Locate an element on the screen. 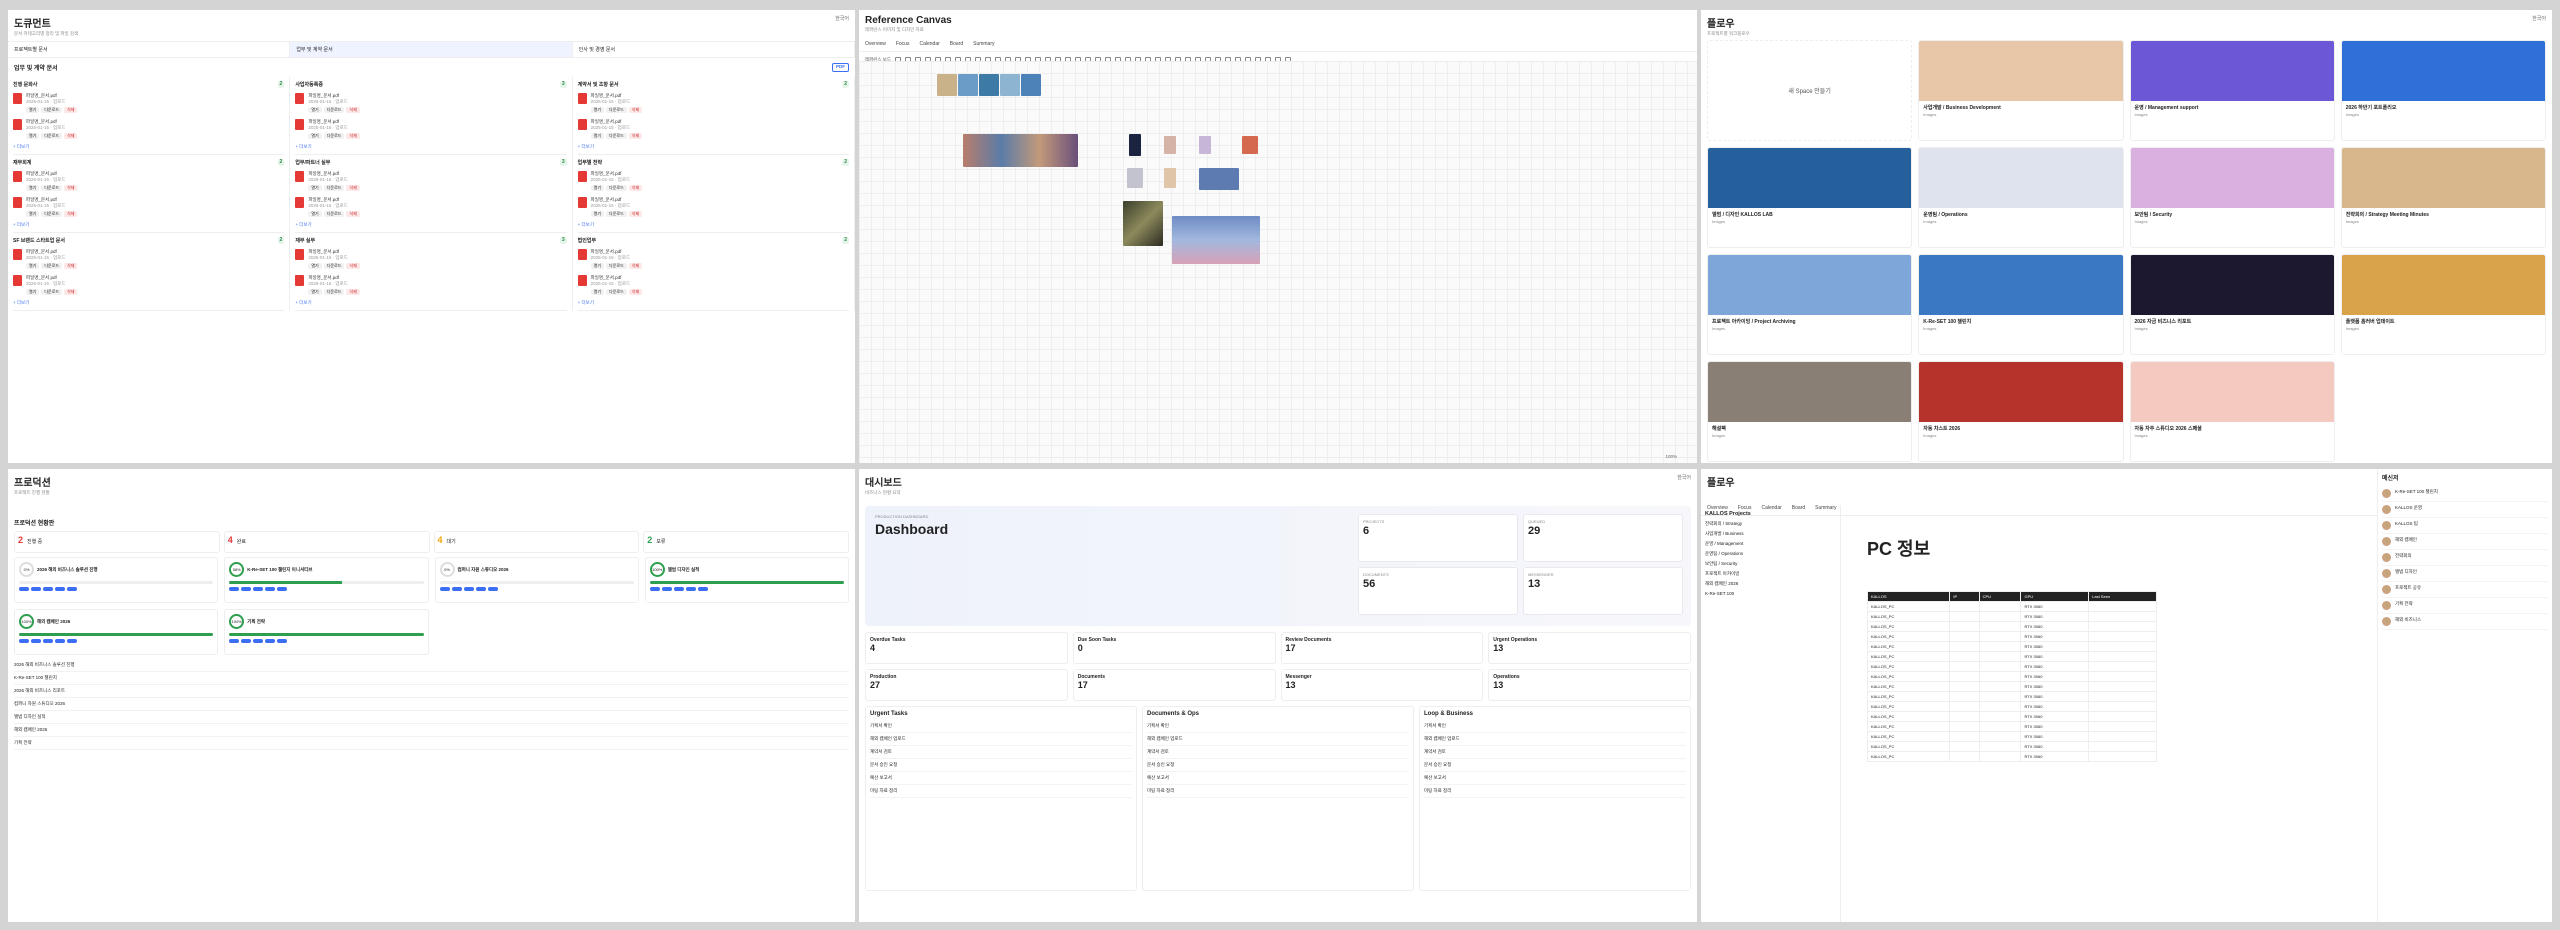 The height and width of the screenshot is (930, 2560). tree-item: 해외 캠페인 2026 is located at coordinates (1770, 584).